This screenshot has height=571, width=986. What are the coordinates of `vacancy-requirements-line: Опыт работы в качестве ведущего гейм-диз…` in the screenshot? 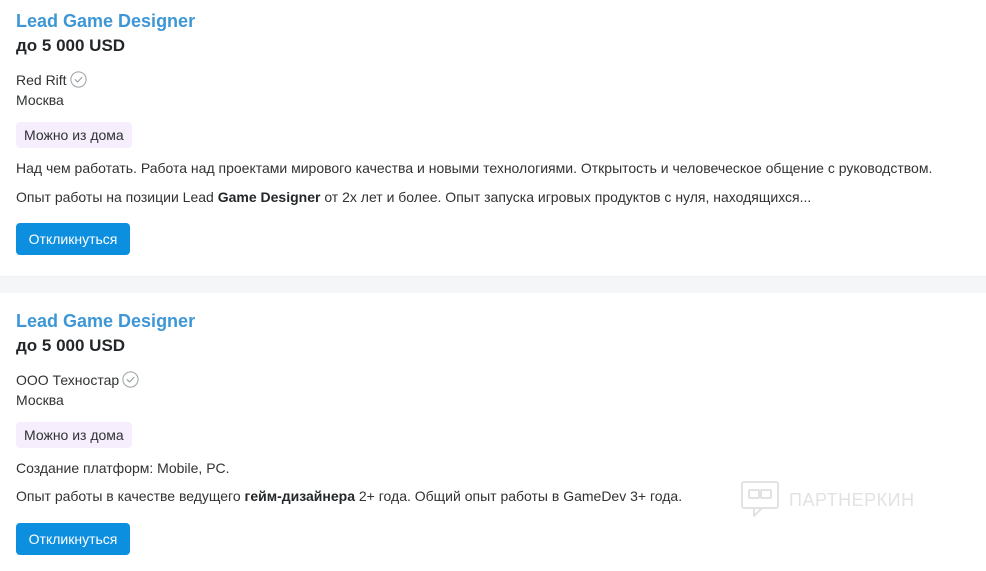 It's located at (349, 496).